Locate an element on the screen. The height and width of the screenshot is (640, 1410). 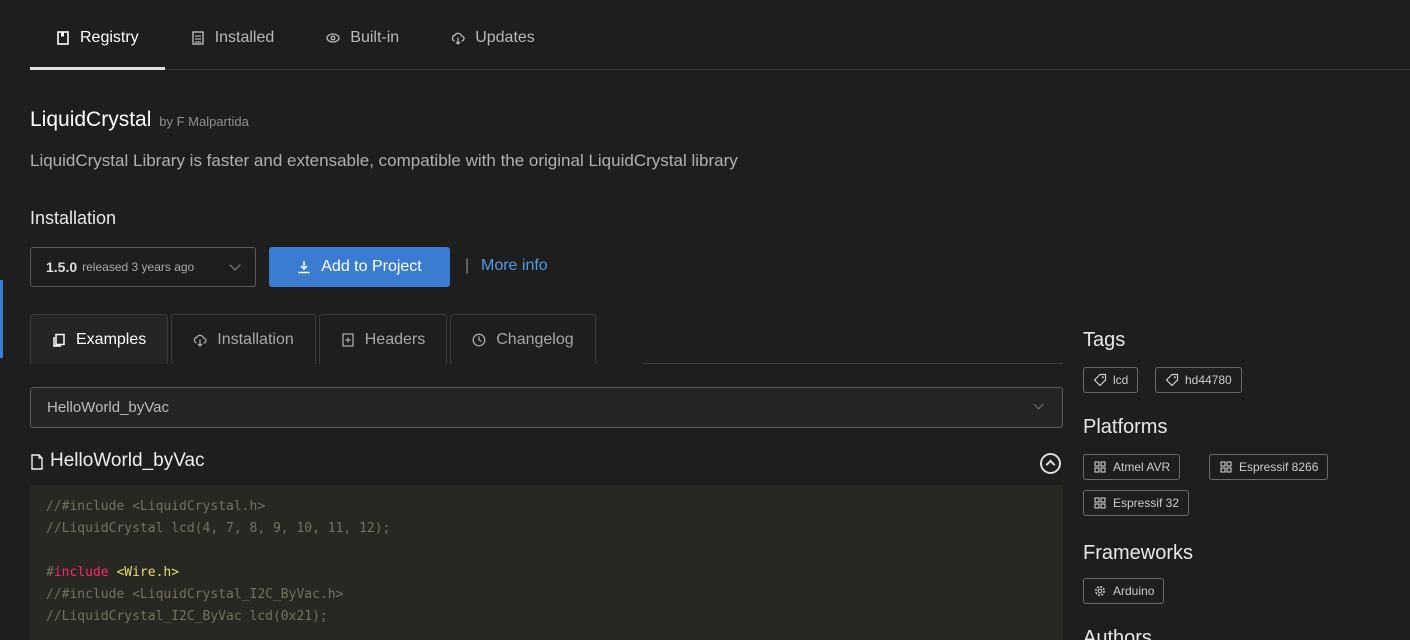
authors-heading: Authors is located at coordinates (1117, 633).